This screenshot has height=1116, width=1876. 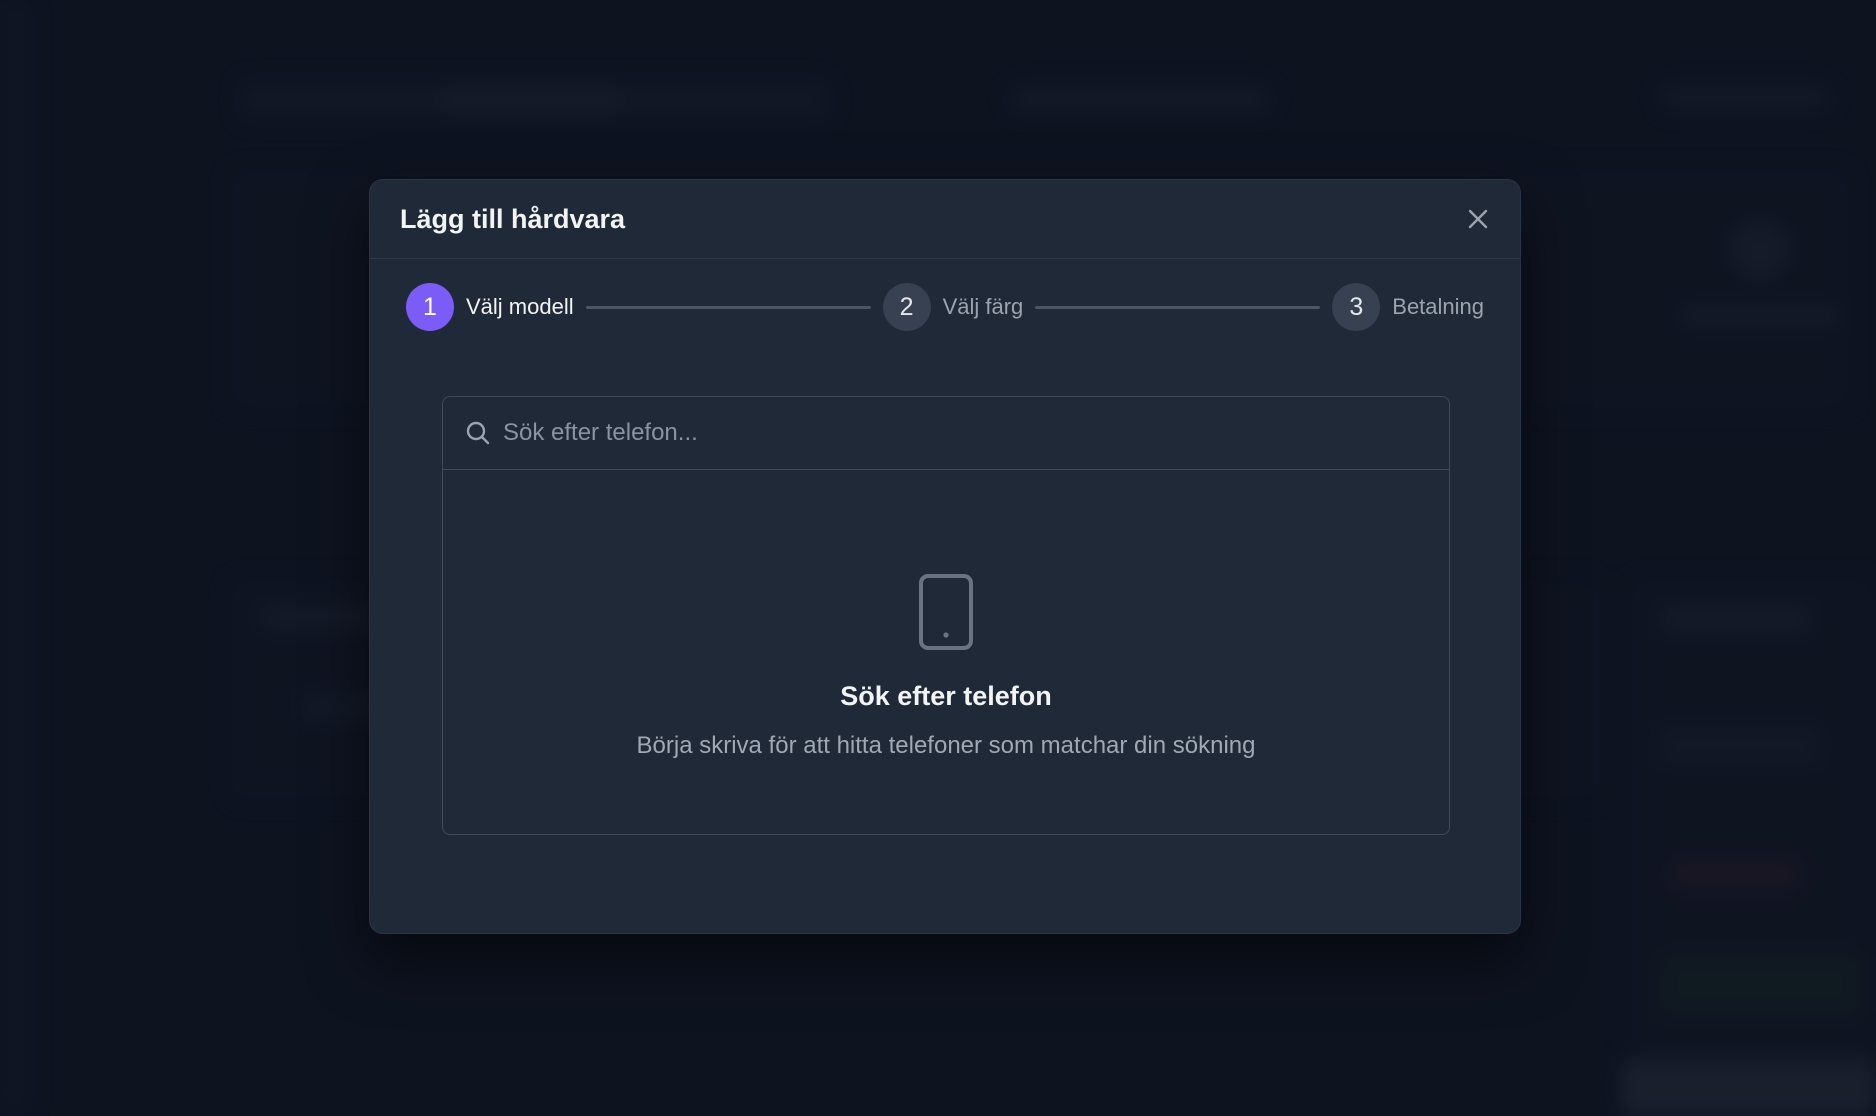 What do you see at coordinates (945, 219) in the screenshot?
I see `modal-header: Lägg till hårdvara` at bounding box center [945, 219].